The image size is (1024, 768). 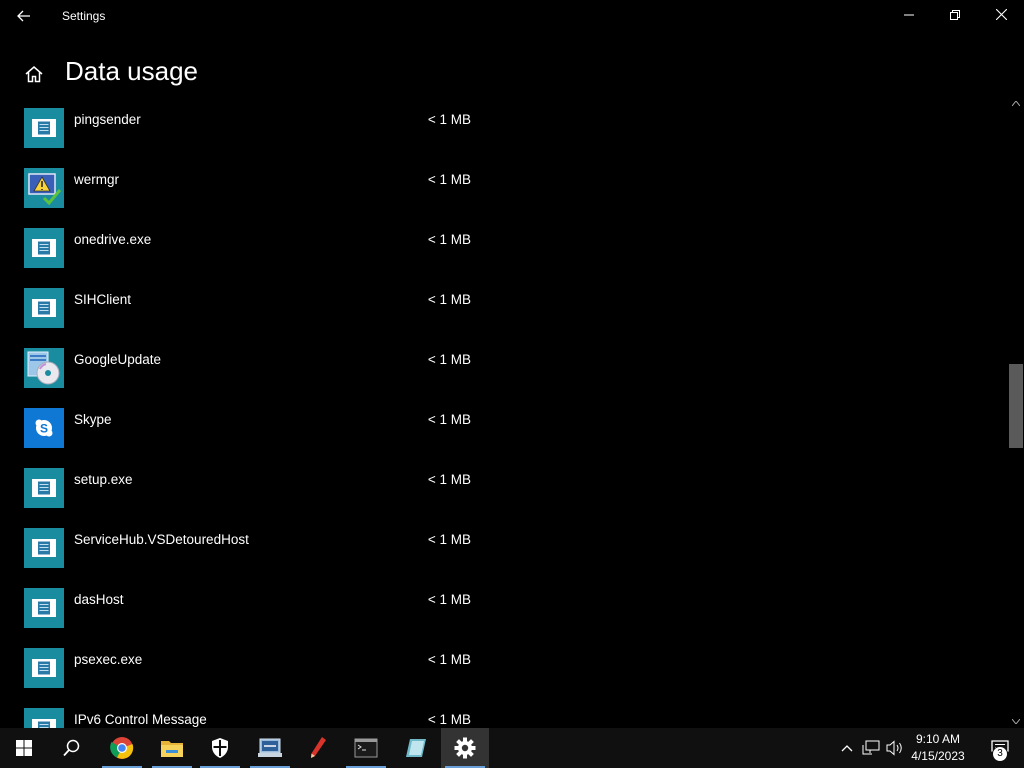 I want to click on svg-text: S, so click(x=44, y=429).